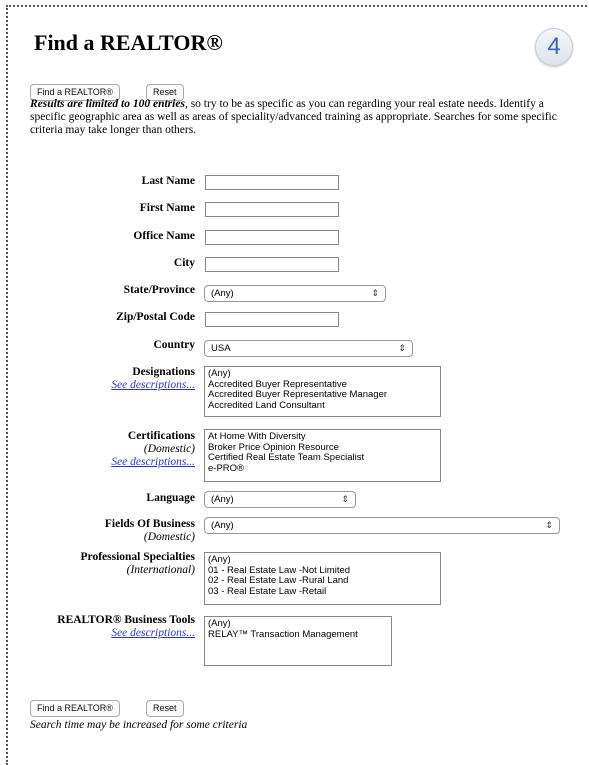  Describe the element at coordinates (164, 236) in the screenshot. I see `office-name-label: Office Name` at that location.